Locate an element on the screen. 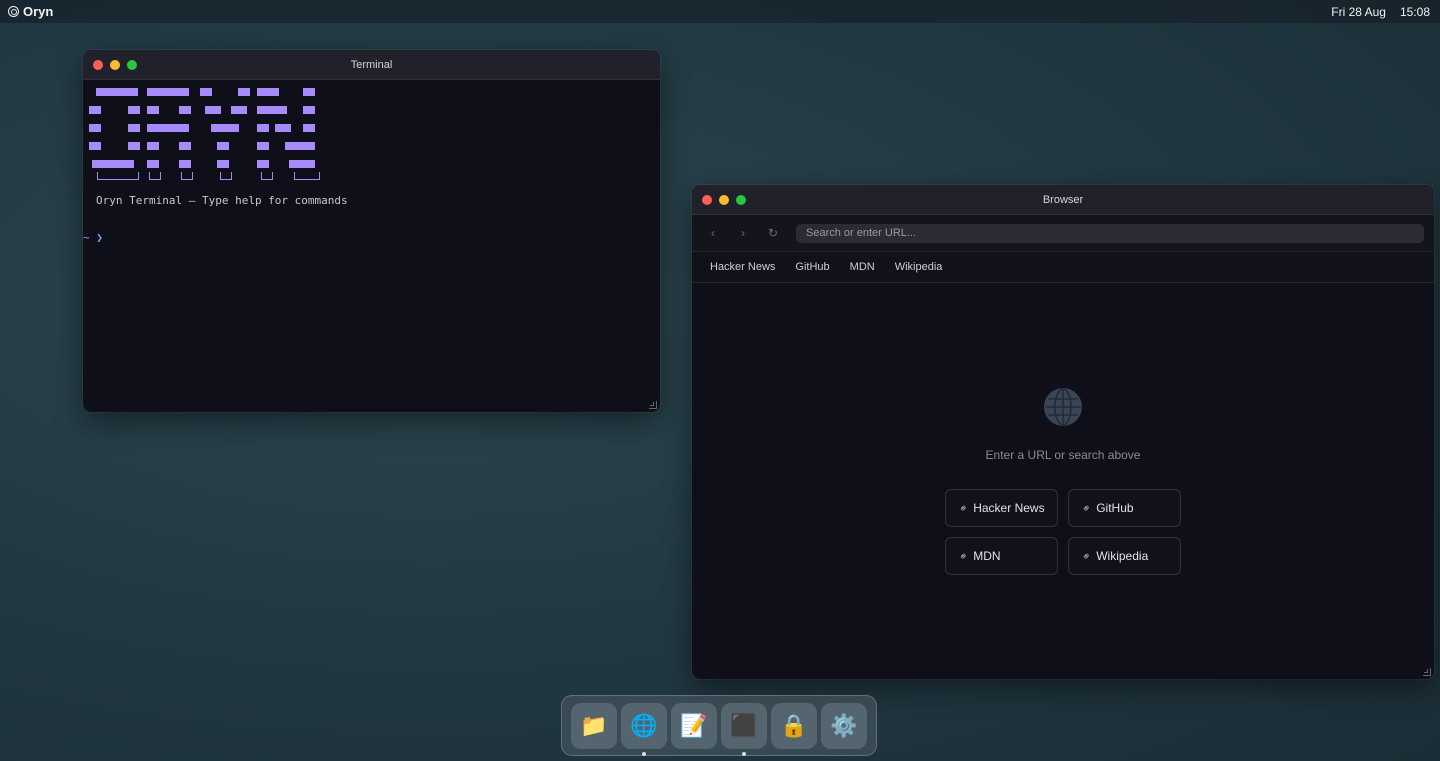  forward-button: › is located at coordinates (743, 233).